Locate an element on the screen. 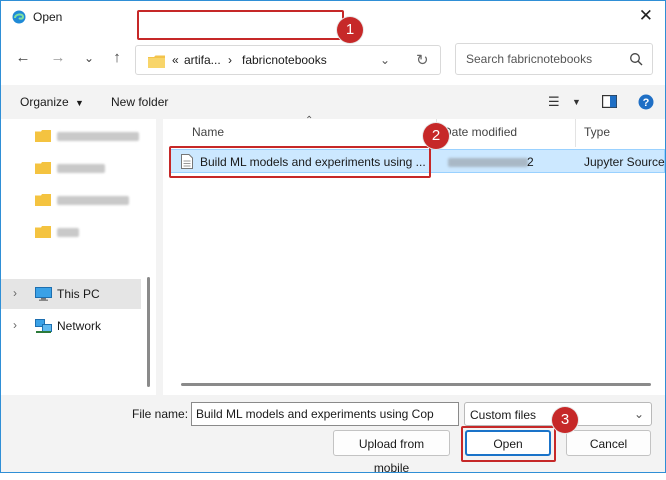  file-date-modified: 2 is located at coordinates (530, 162).